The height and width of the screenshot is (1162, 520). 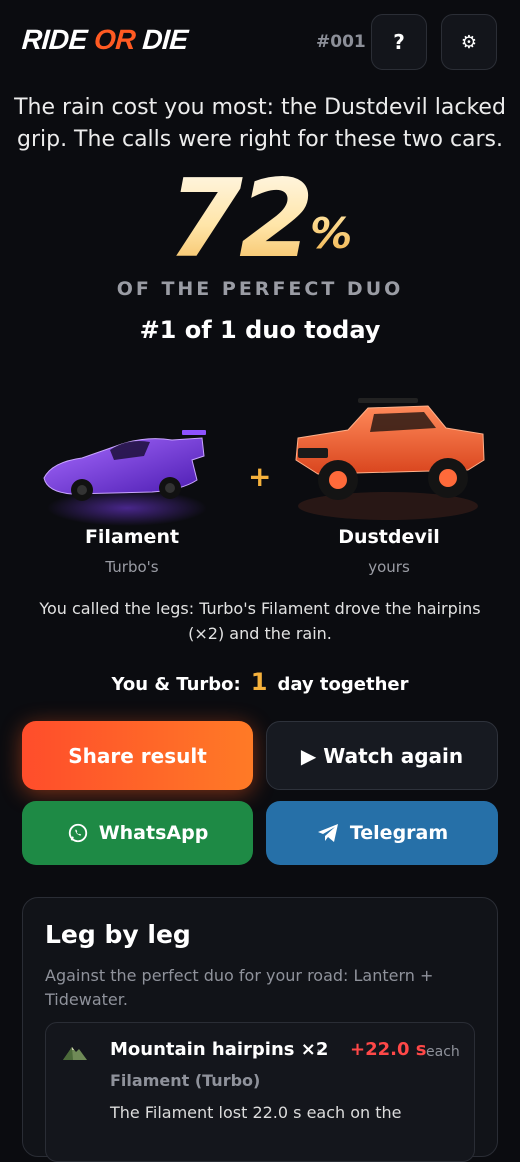 What do you see at coordinates (389, 567) in the screenshot?
I see `right-car-owner: yours` at bounding box center [389, 567].